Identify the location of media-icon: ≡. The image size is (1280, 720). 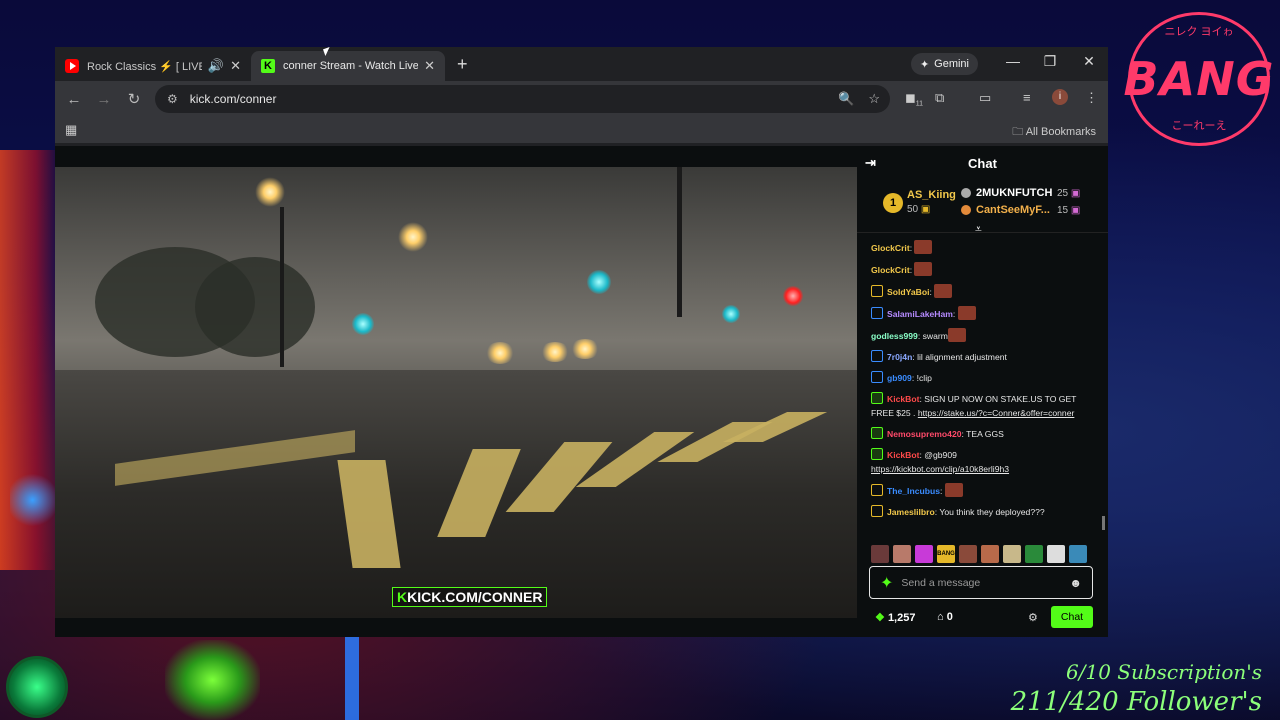
(1027, 97).